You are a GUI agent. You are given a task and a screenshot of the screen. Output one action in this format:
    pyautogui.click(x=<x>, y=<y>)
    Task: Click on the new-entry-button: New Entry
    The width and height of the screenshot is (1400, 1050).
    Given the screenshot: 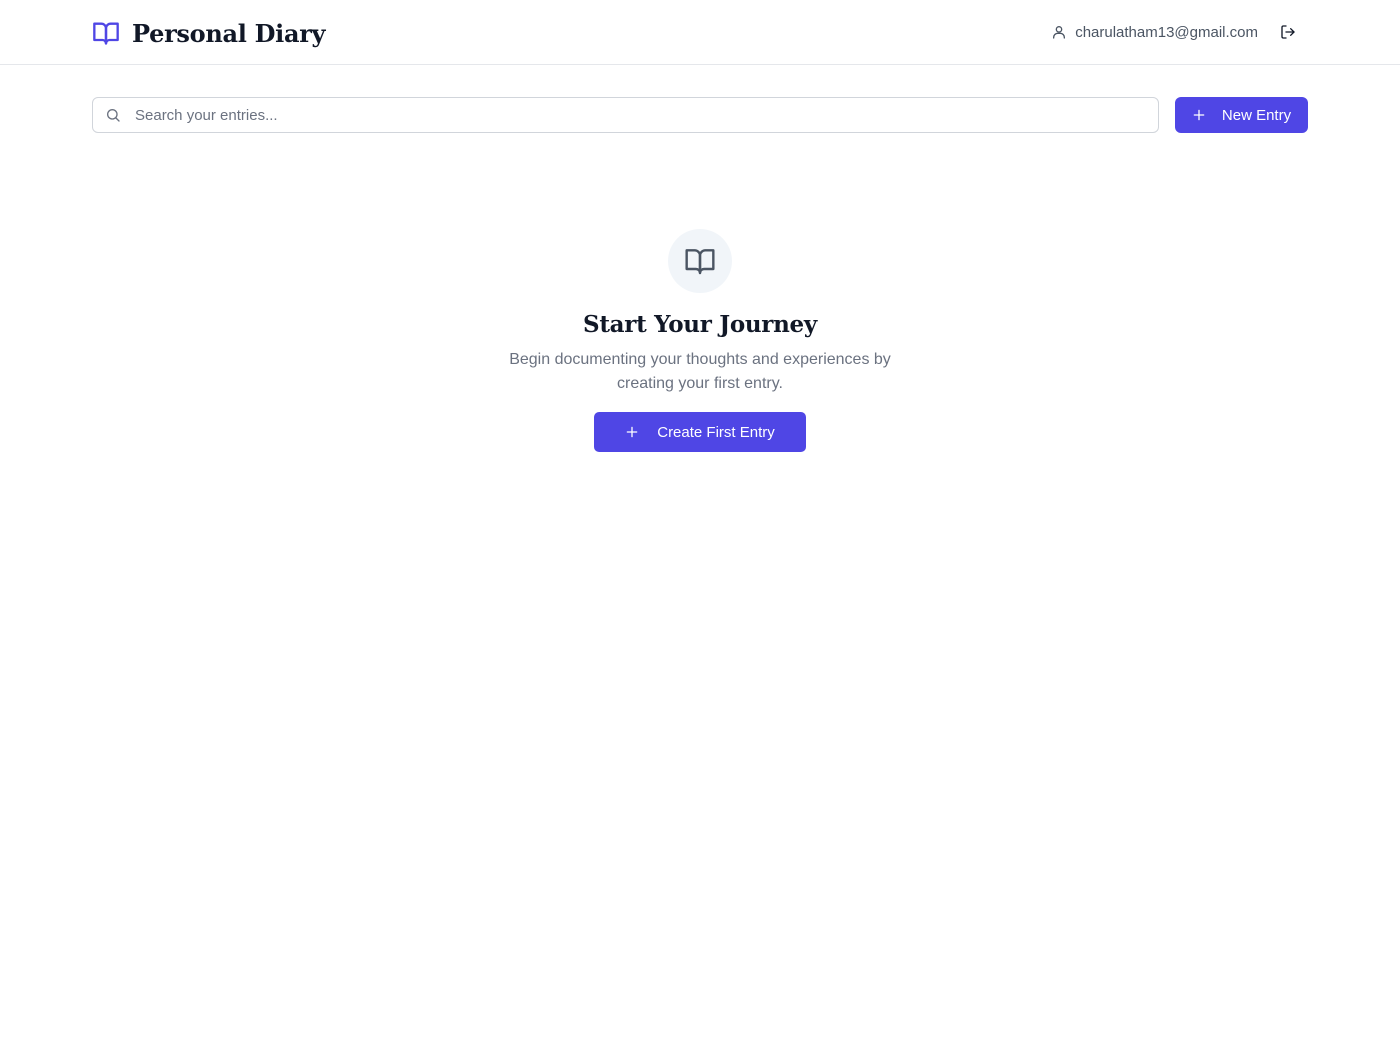 What is the action you would take?
    pyautogui.click(x=1241, y=115)
    